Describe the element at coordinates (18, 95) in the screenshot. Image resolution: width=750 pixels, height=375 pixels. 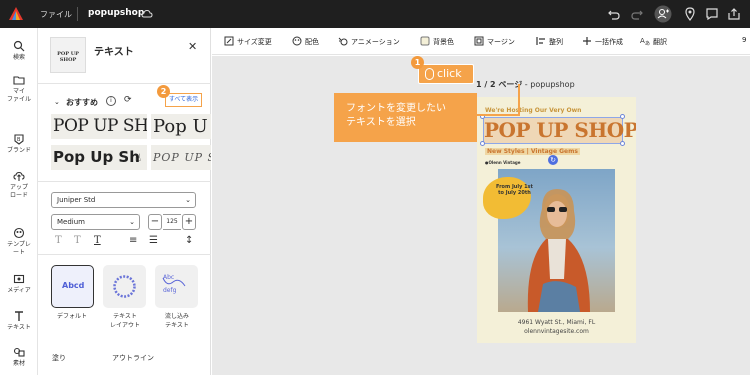
I see `rail-label: マイ ファイル` at that location.